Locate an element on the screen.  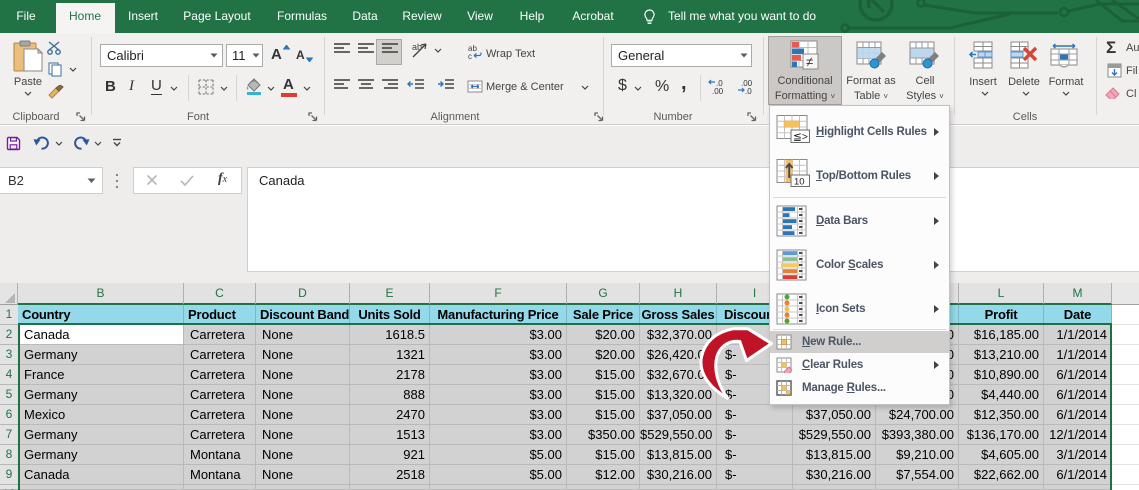
svg-text: ab is located at coordinates (417, 47).